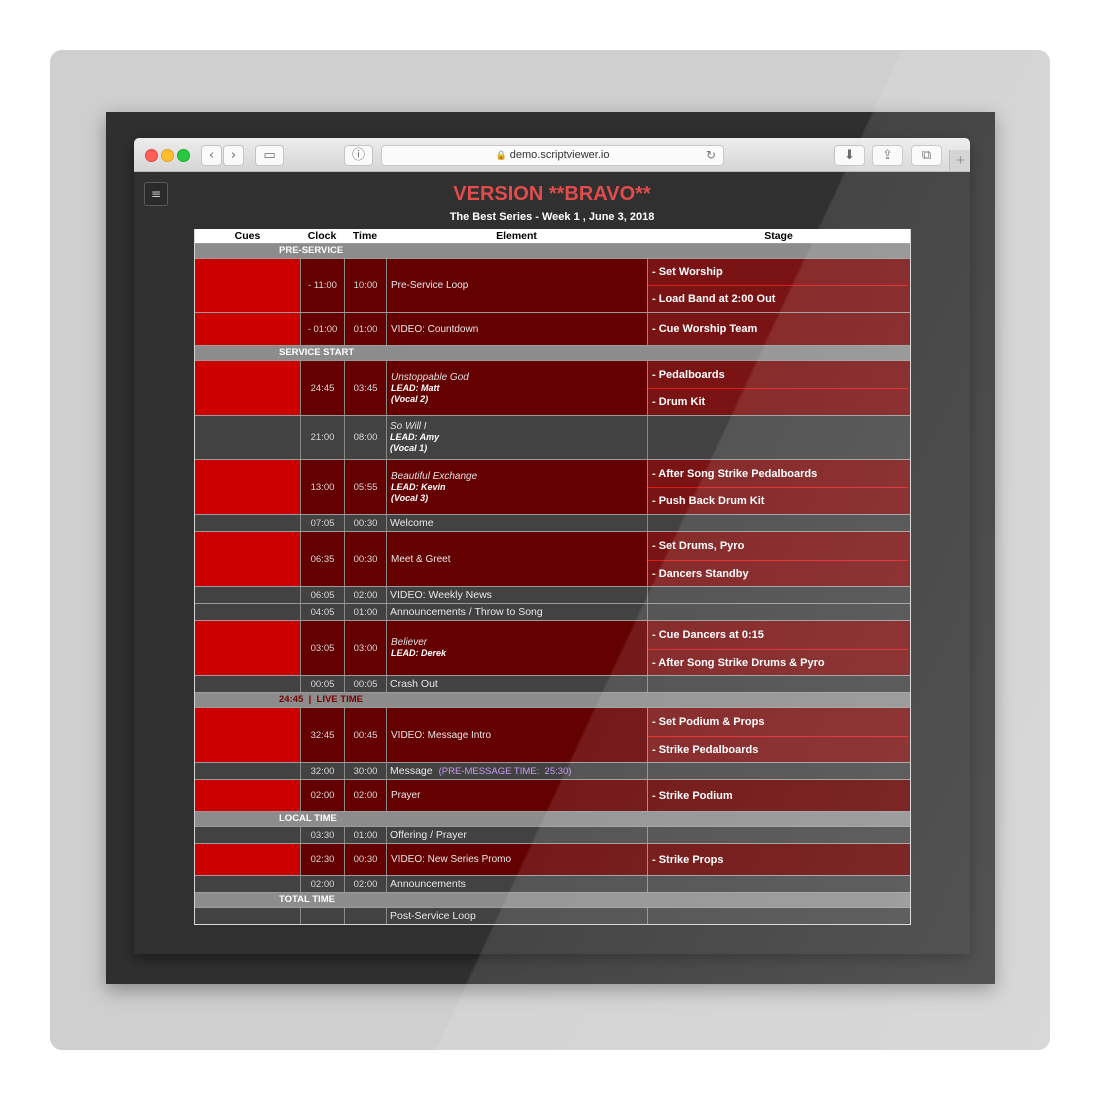  I want to click on table-row: Post-Service Loop, so click(552, 915).